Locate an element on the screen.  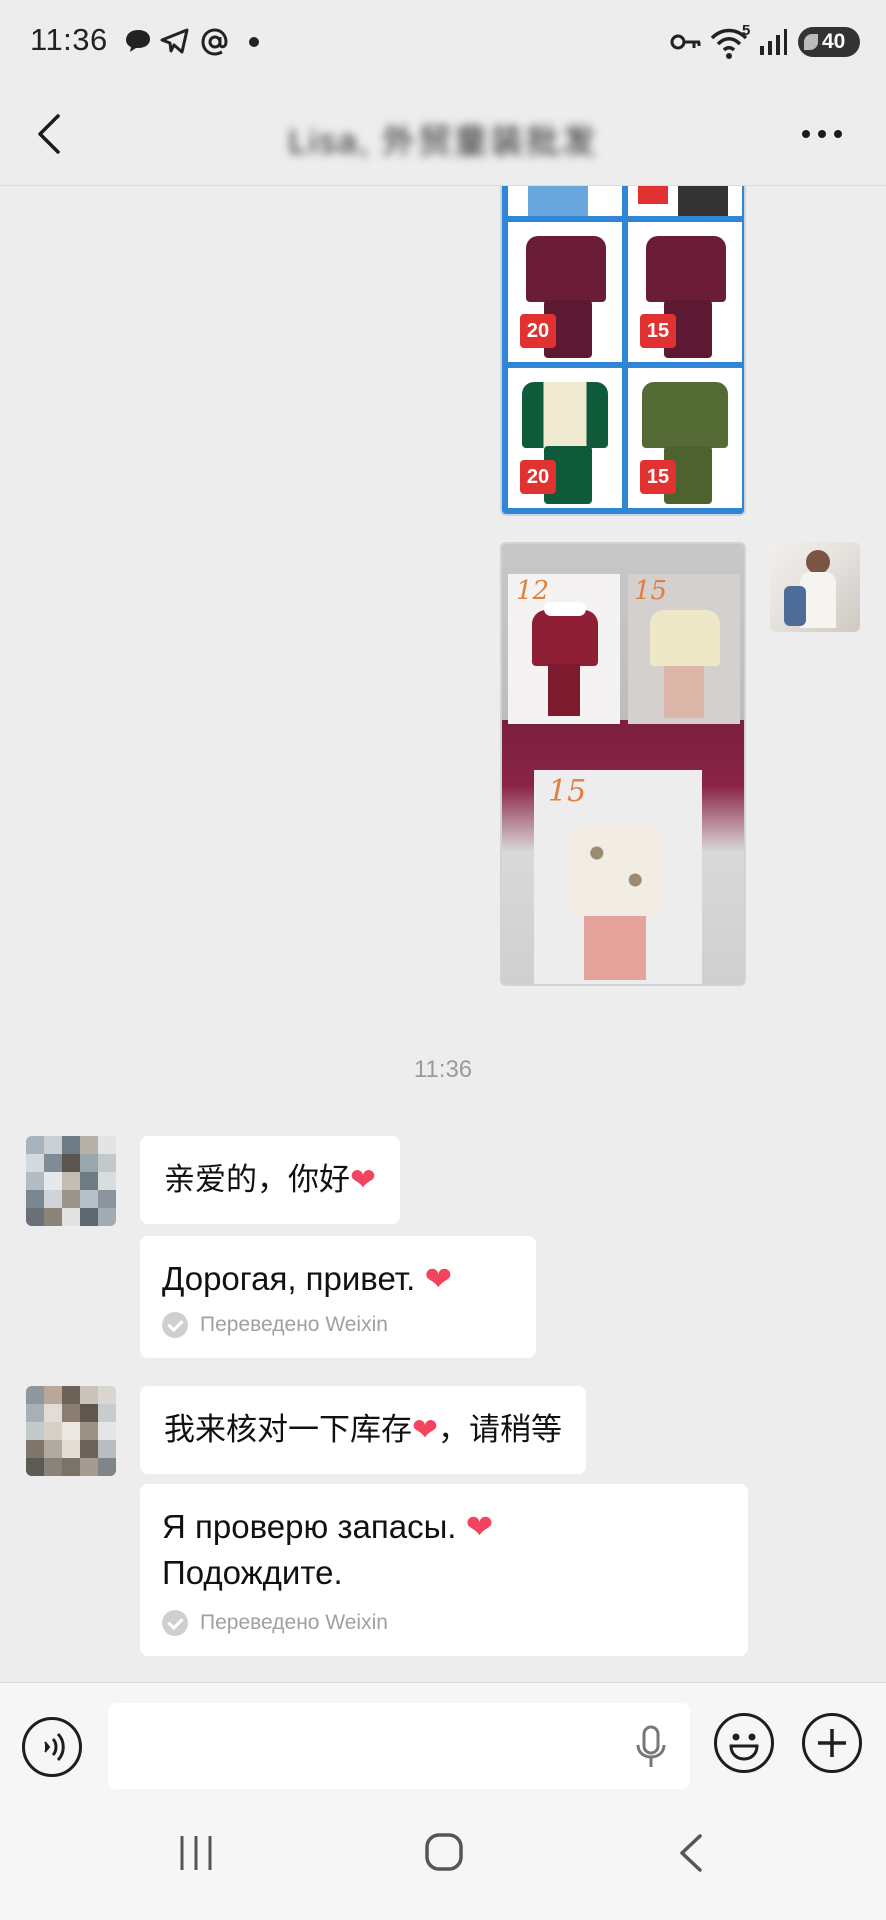
signal-icon is located at coordinates (773, 42).